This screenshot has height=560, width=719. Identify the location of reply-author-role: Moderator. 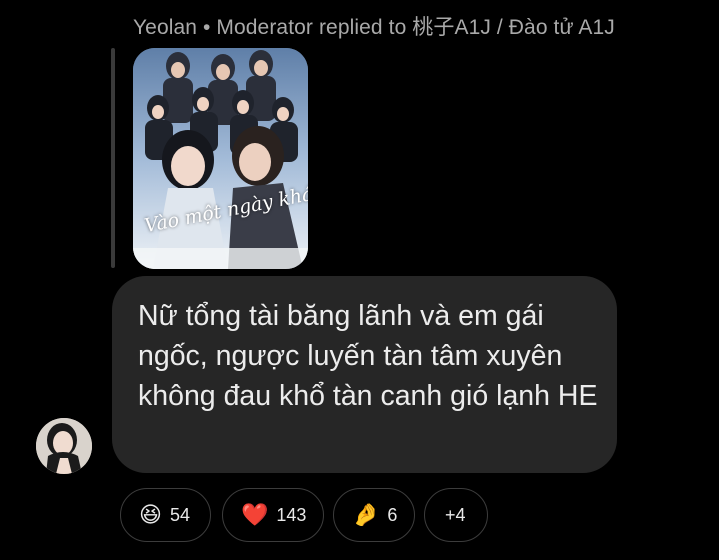
(265, 27).